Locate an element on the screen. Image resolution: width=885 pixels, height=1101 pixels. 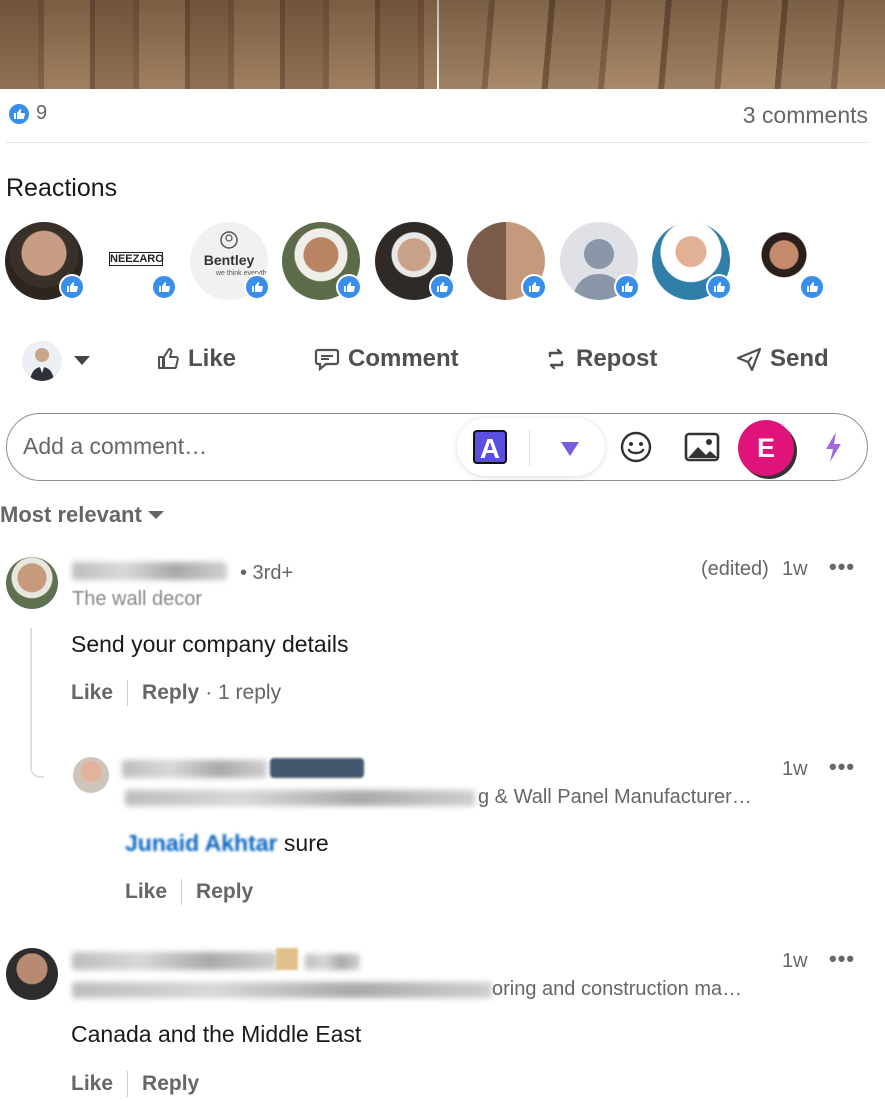
assistant-dropdown-icon is located at coordinates (570, 449).